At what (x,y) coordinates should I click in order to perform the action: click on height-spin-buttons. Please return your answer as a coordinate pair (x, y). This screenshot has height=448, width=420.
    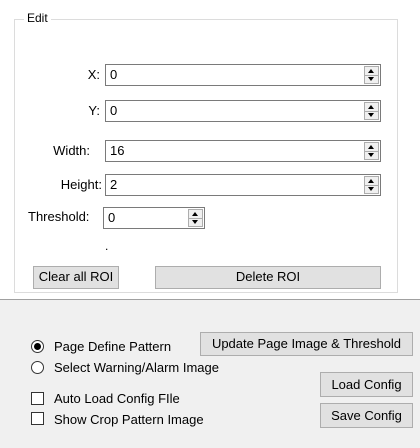
    Looking at the image, I should click on (371, 185).